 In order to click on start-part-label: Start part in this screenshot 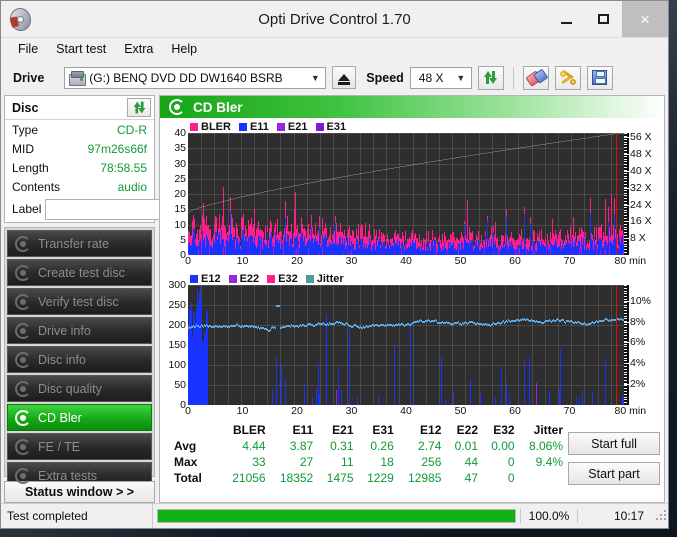, I will do `click(614, 473)`.